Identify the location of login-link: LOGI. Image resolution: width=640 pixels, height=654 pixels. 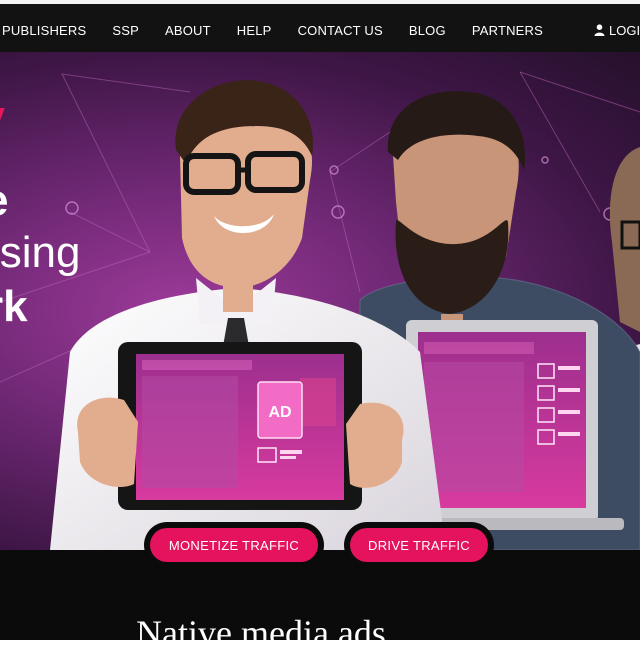
(617, 30).